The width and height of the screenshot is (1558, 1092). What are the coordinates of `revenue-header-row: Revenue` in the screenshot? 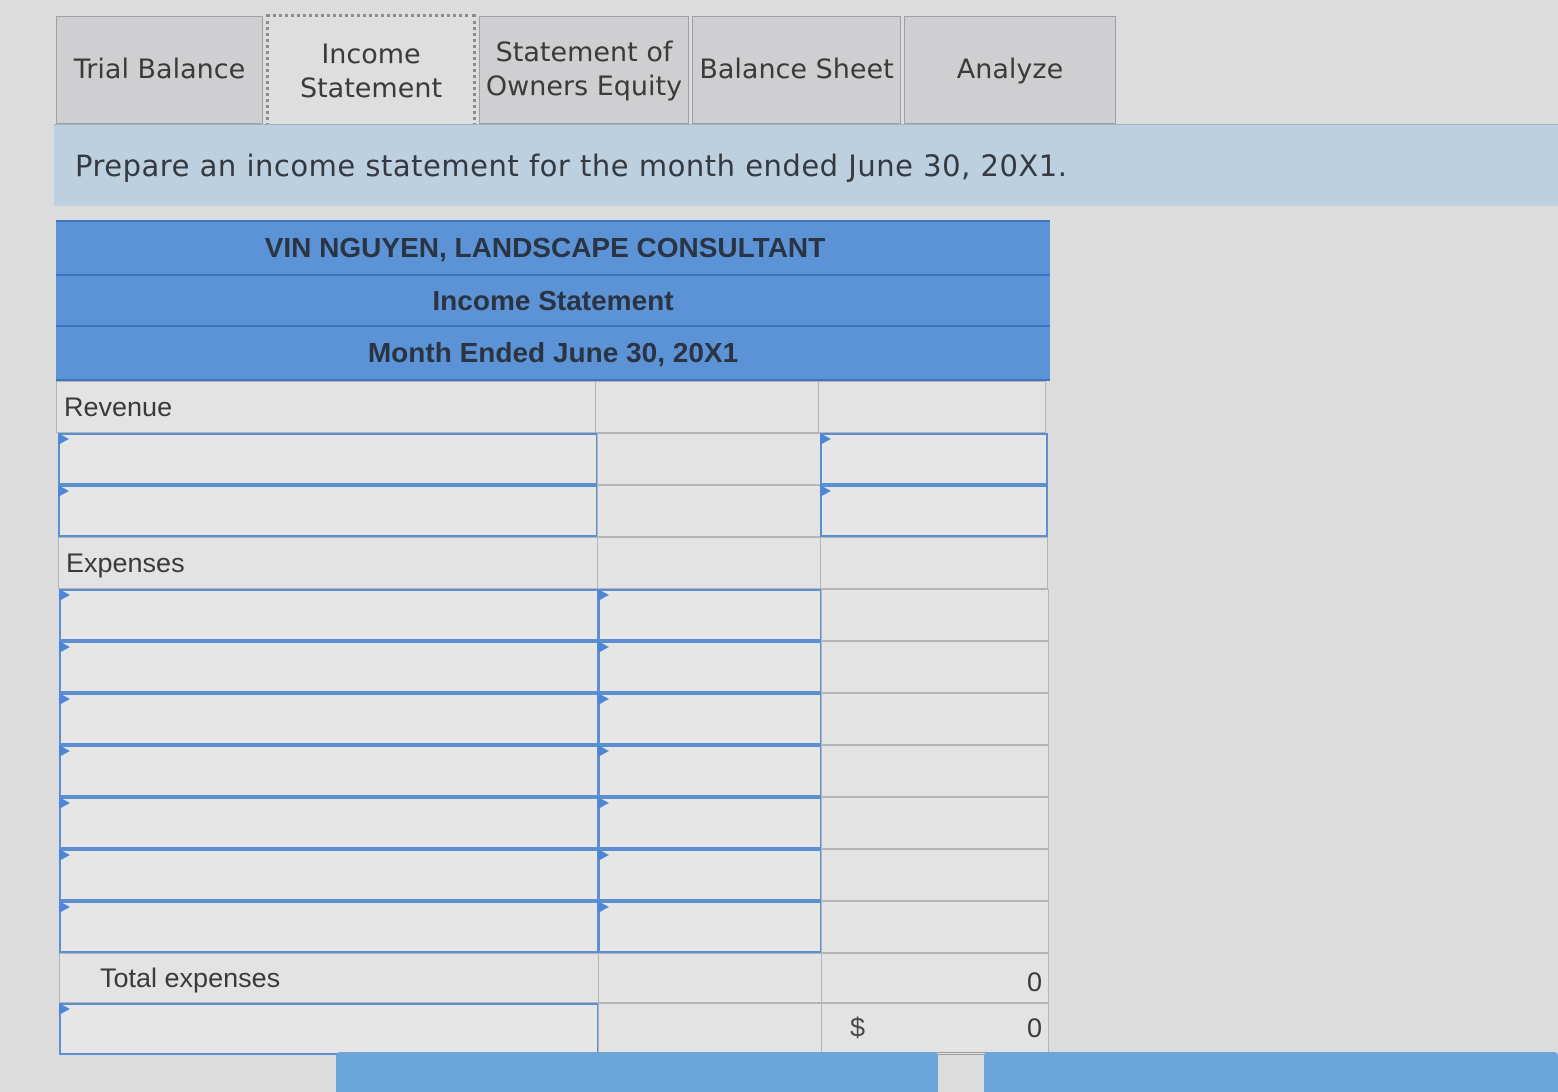 It's located at (551, 407).